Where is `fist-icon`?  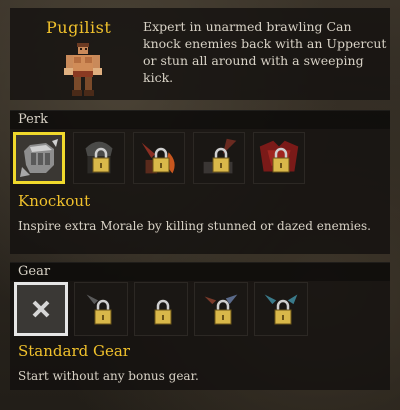
fist-icon is located at coordinates (39, 158).